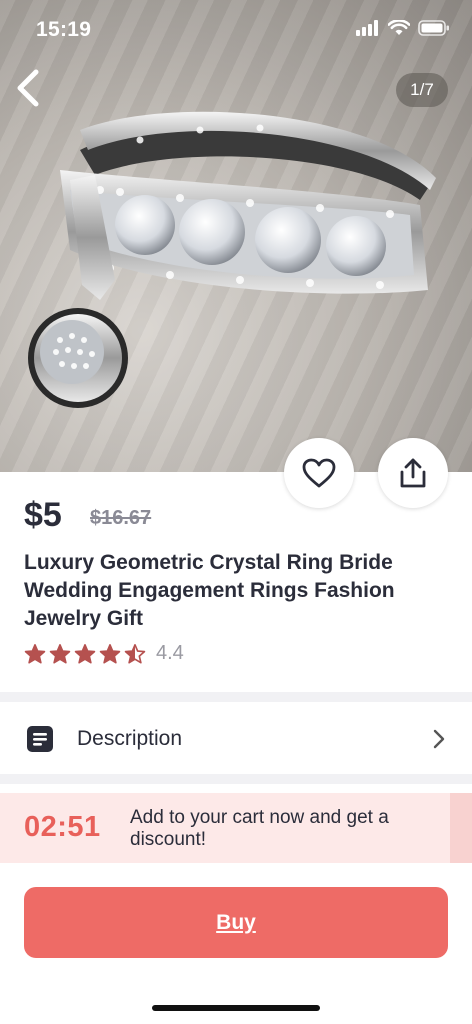  Describe the element at coordinates (40, 739) in the screenshot. I see `document-icon` at that location.